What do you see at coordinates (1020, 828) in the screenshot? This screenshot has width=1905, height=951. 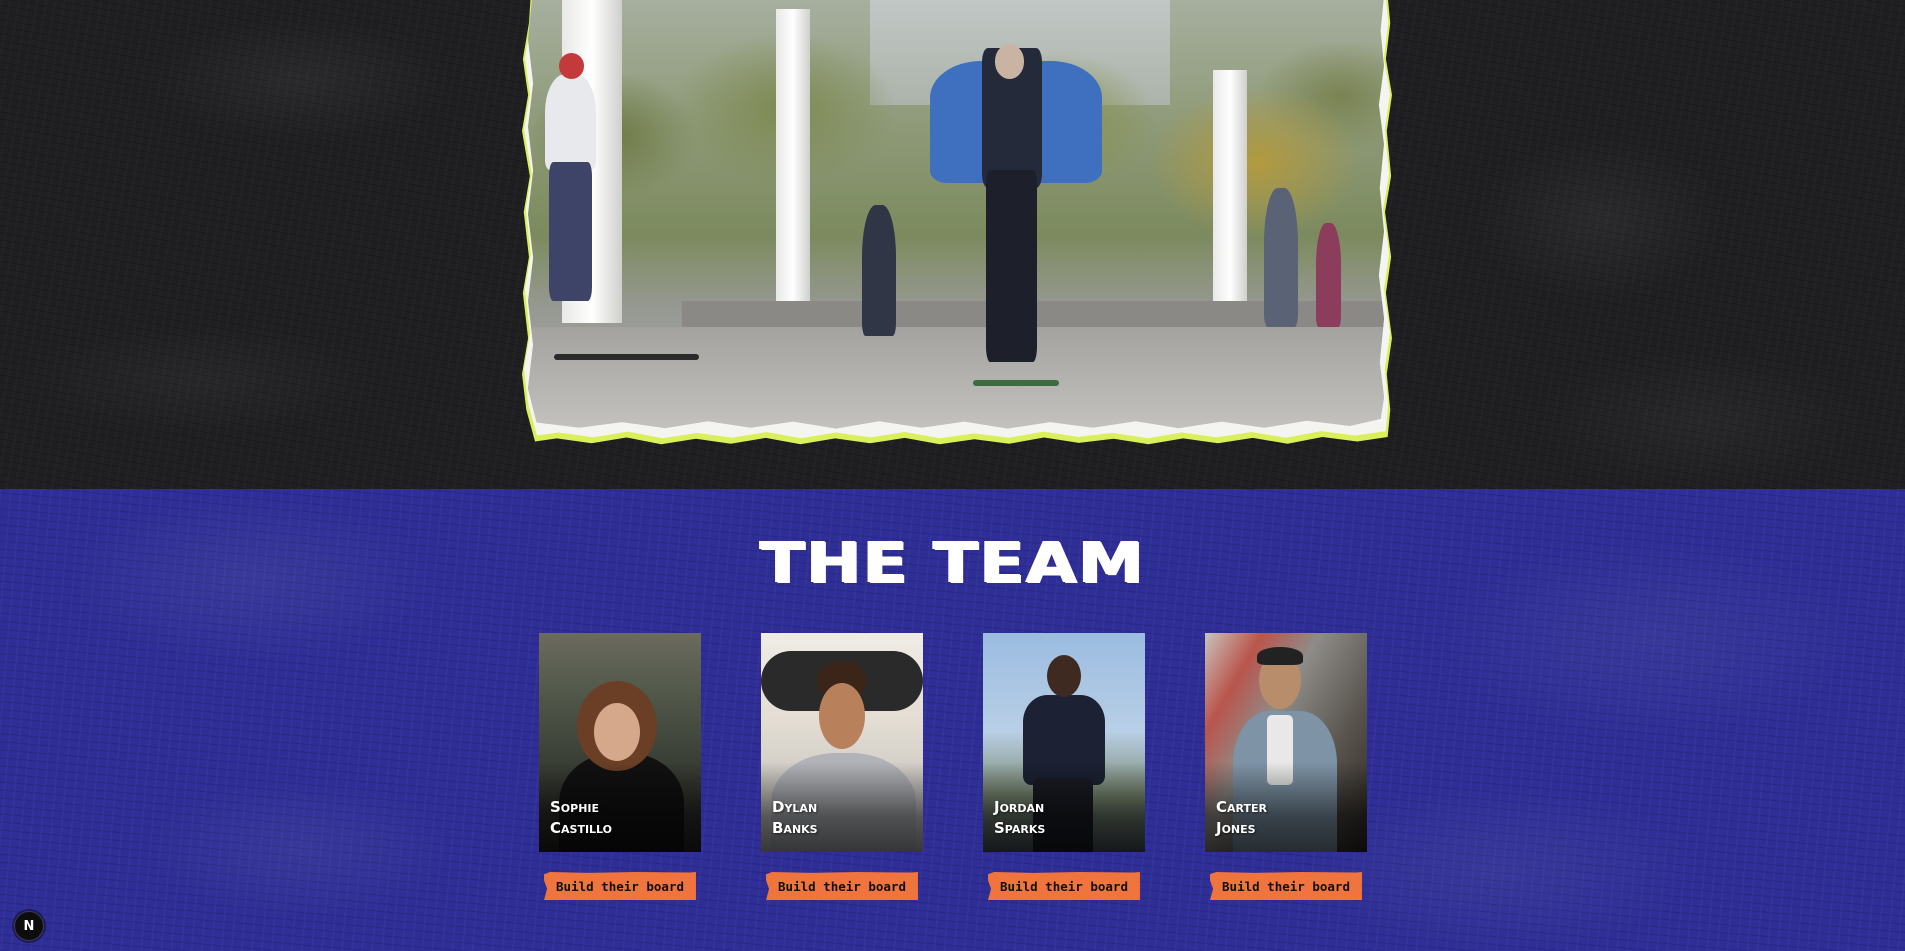 I see `last-name: Sparks` at bounding box center [1020, 828].